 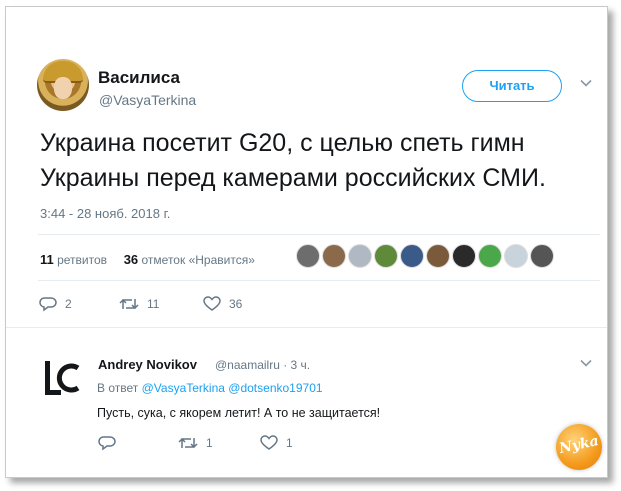 I want to click on reply-time: · 3 ч., so click(x=296, y=365).